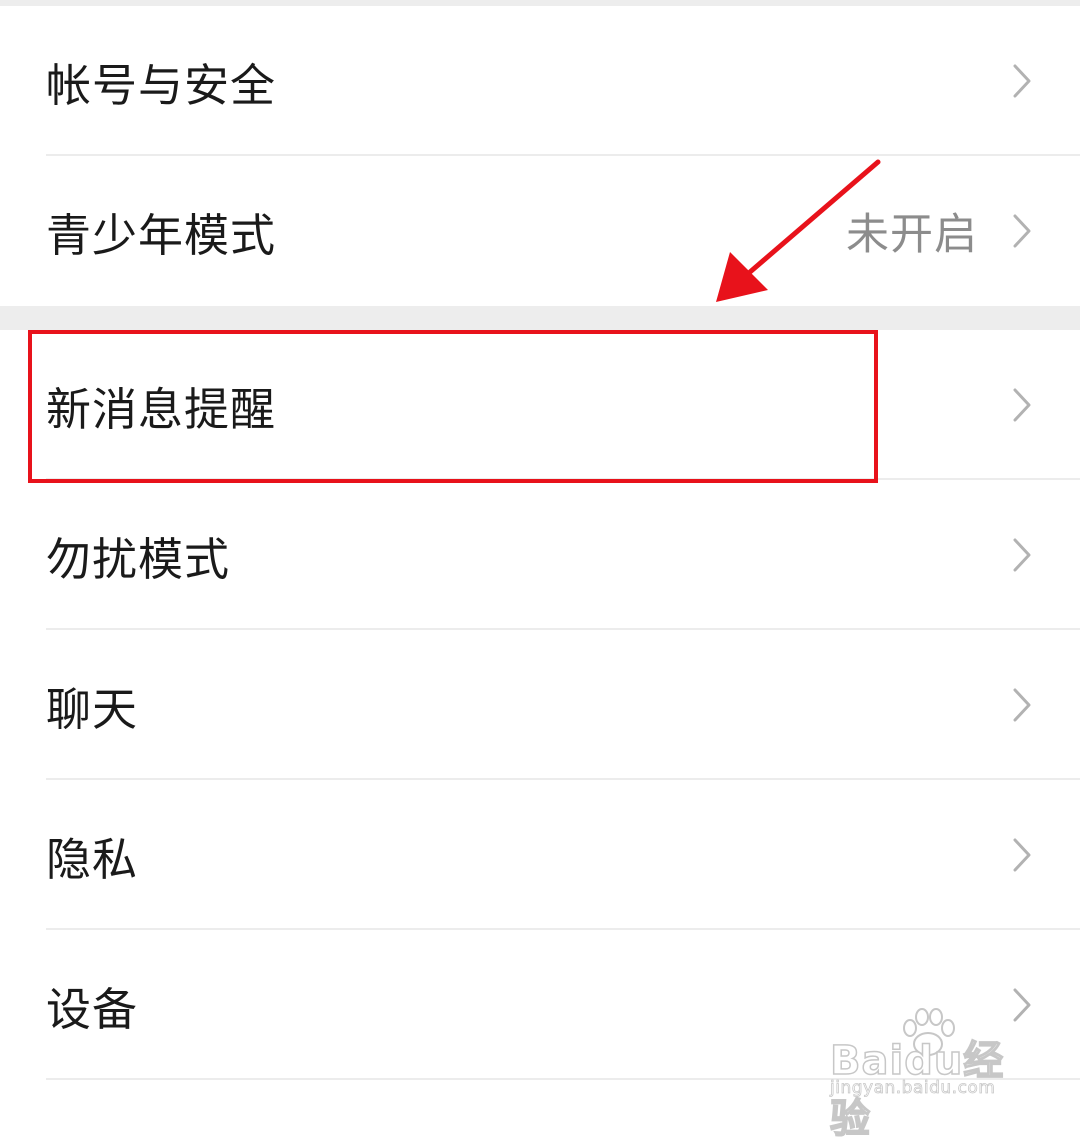 The width and height of the screenshot is (1080, 1144). What do you see at coordinates (540, 231) in the screenshot?
I see `settings-item-teen-mode: 青少年模式 未开启` at bounding box center [540, 231].